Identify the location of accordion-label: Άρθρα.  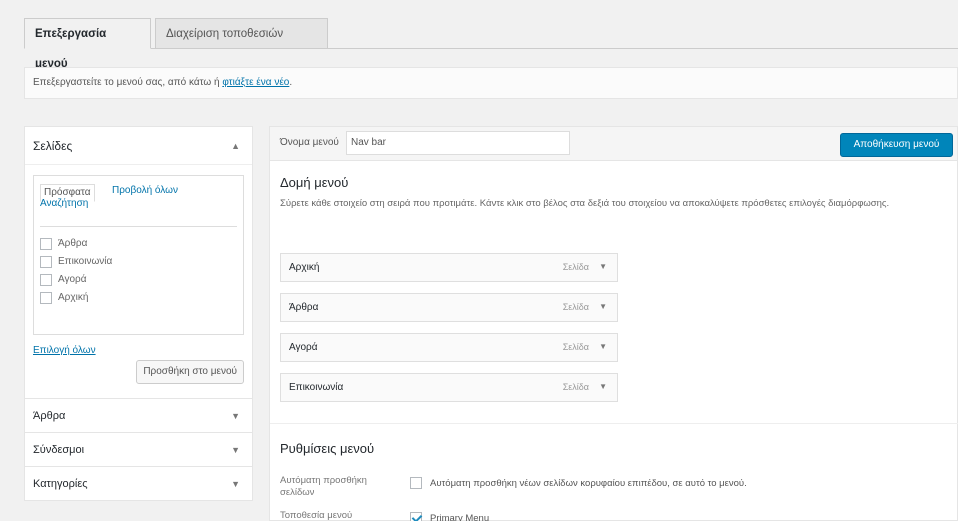
(49, 416).